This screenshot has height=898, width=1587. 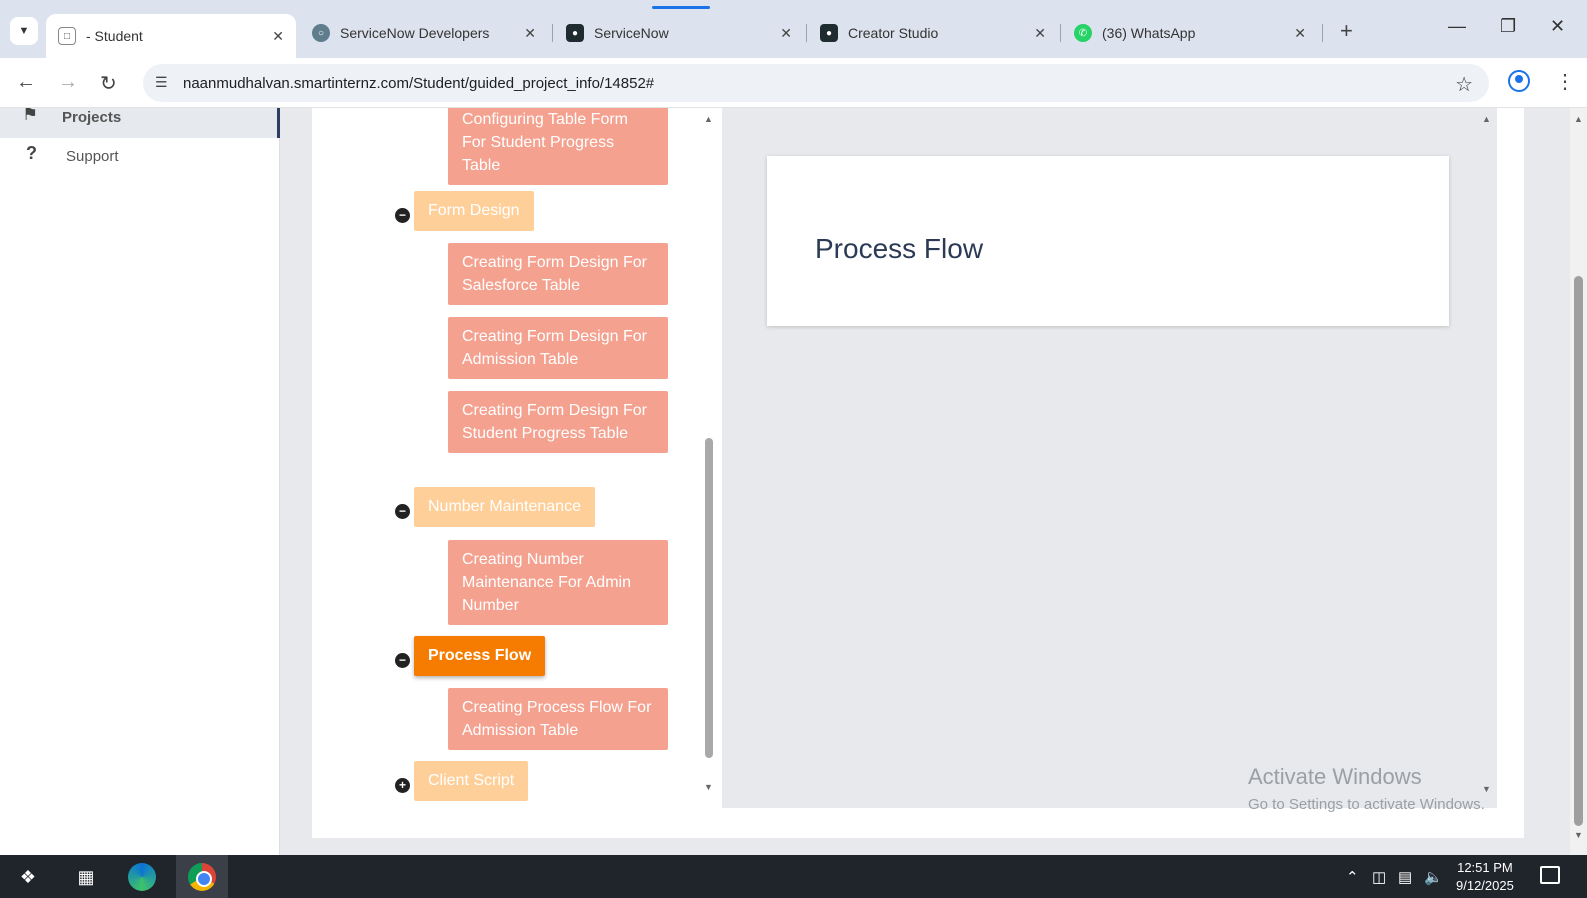 I want to click on tree-node-process-flow: Process Flow, so click(x=480, y=656).